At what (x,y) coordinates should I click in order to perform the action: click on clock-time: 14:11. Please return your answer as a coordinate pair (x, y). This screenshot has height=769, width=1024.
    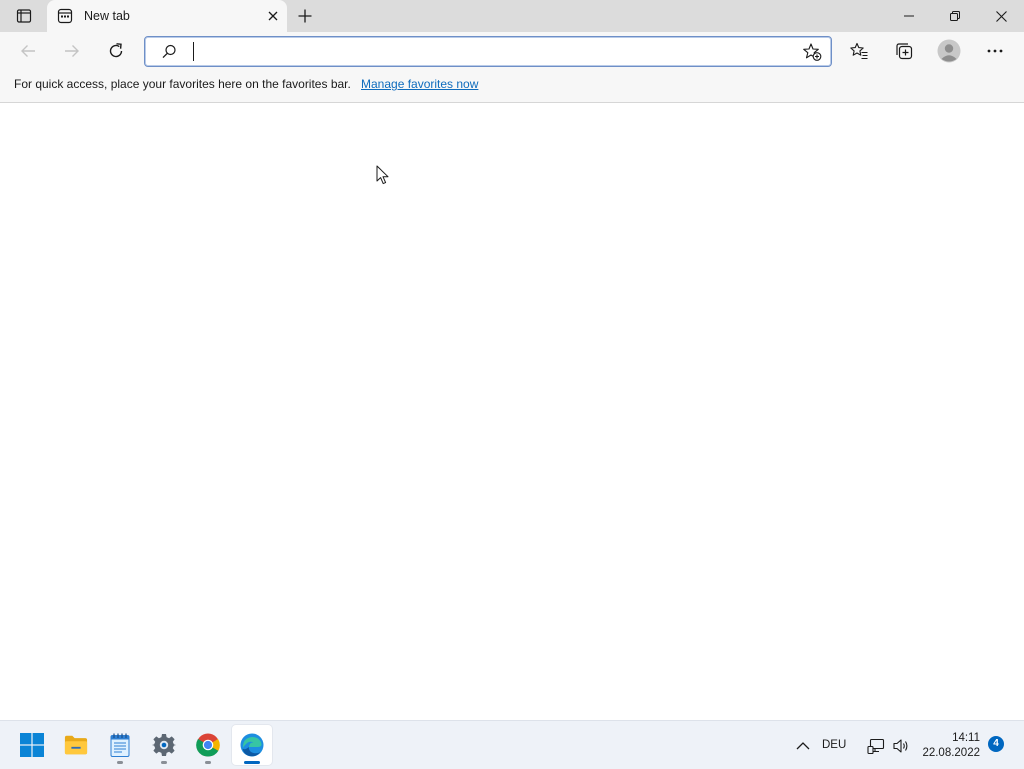
    Looking at the image, I should click on (952, 738).